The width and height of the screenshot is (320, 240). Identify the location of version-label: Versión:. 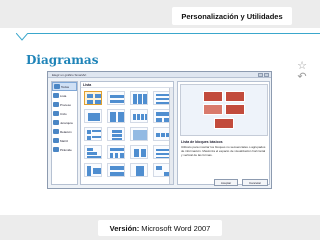
(124, 228).